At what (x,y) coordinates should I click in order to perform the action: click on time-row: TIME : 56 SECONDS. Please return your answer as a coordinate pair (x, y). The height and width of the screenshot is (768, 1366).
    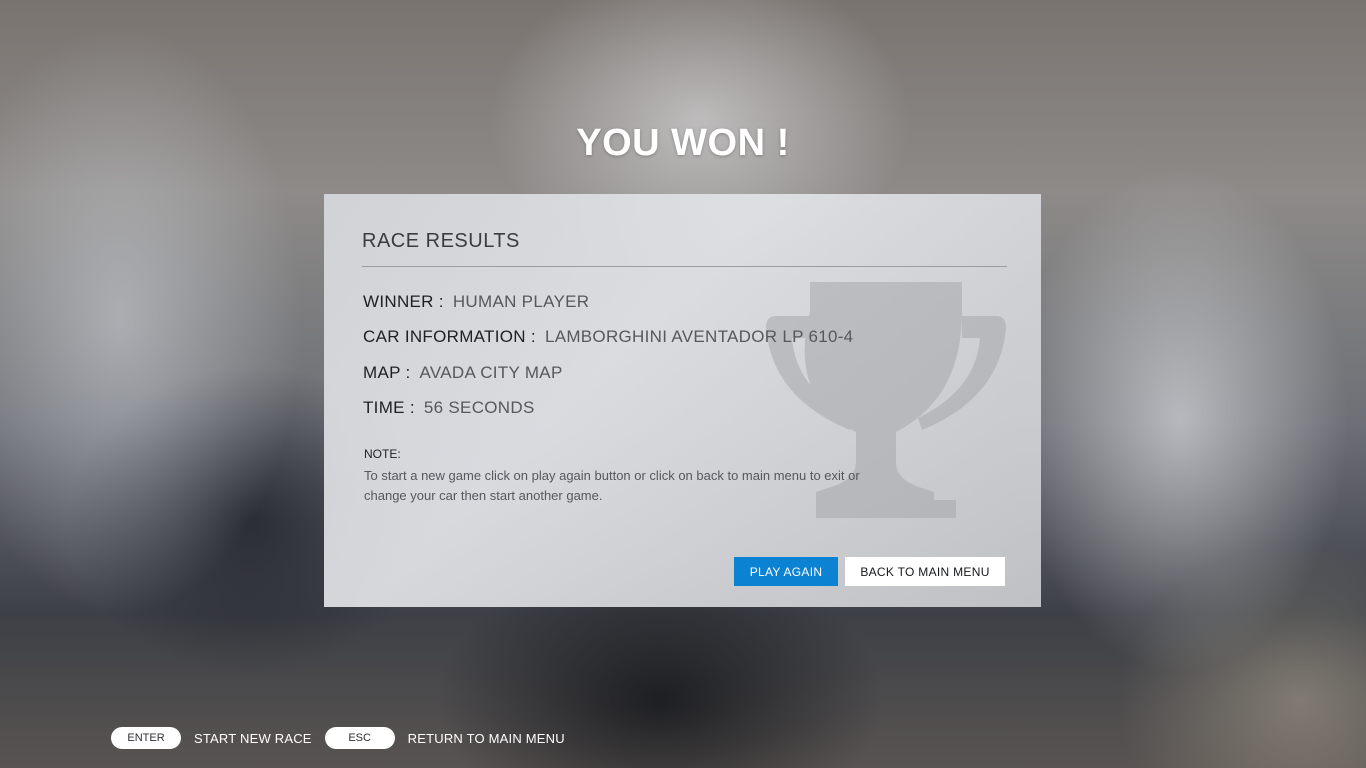
    Looking at the image, I should click on (449, 408).